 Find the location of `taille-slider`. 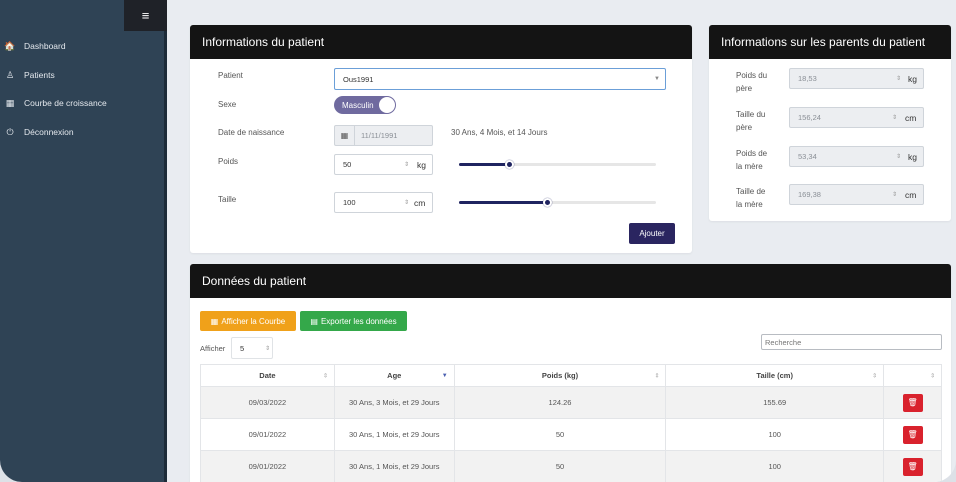

taille-slider is located at coordinates (557, 202).